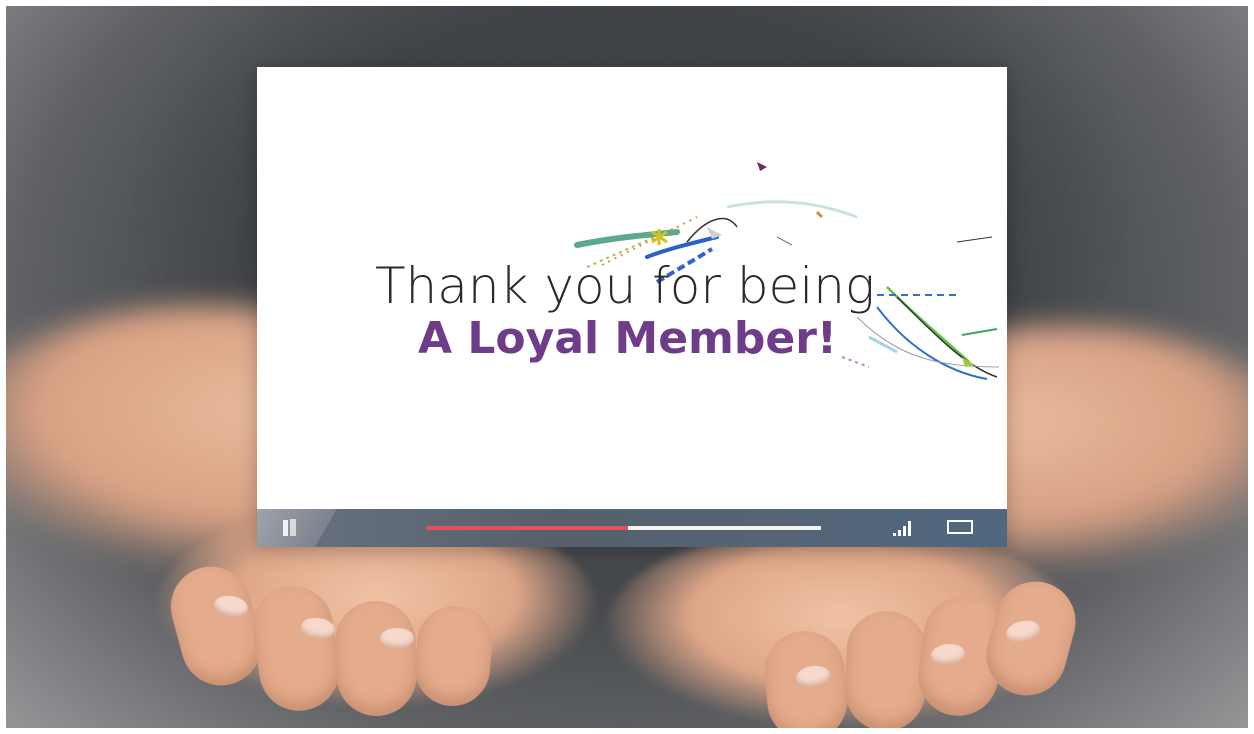 Image resolution: width=1254 pixels, height=734 pixels. I want to click on fingernail, so click(397, 638).